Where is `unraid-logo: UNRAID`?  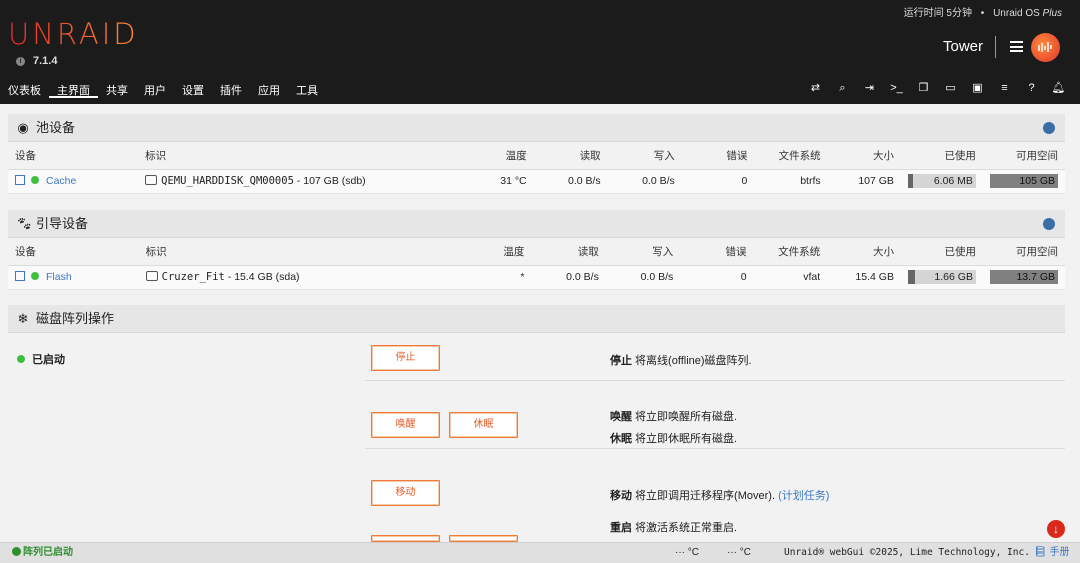 unraid-logo: UNRAID is located at coordinates (73, 34).